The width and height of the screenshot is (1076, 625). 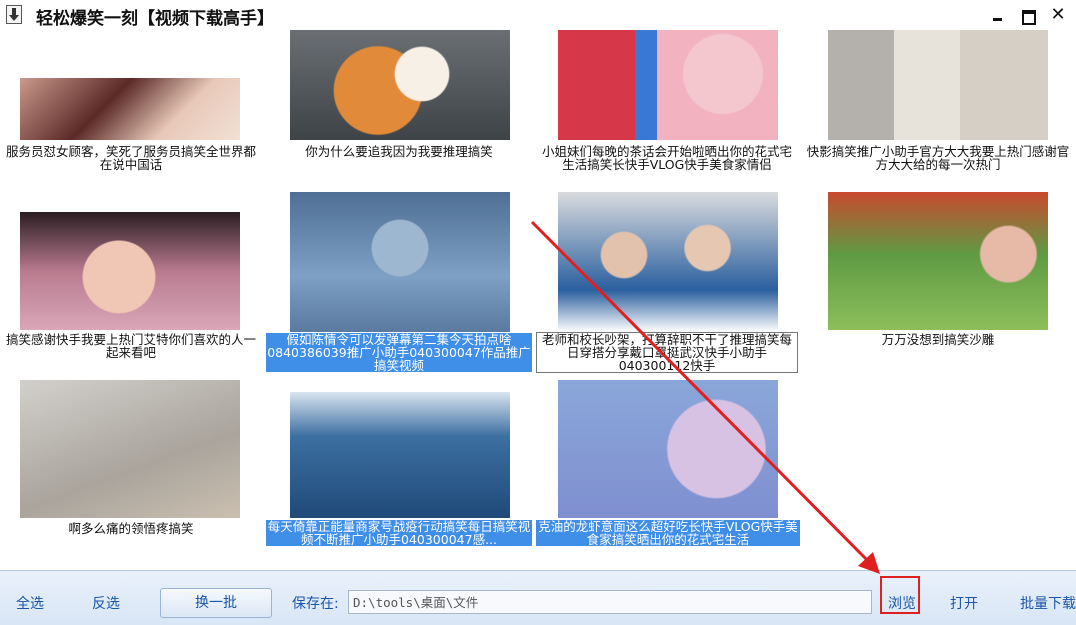 I want to click on maximize-button, so click(x=1028, y=15).